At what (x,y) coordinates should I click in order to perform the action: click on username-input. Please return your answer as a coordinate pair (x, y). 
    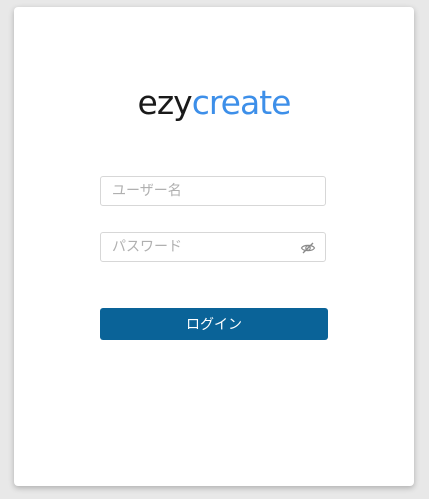
    Looking at the image, I should click on (213, 191).